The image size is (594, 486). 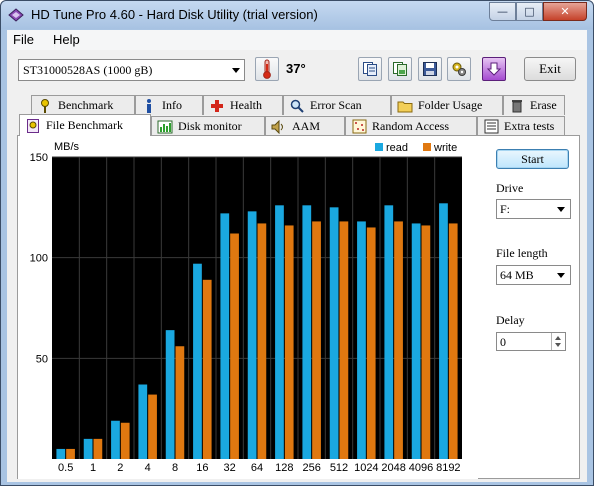 I want to click on menu-file: File, so click(x=23, y=39).